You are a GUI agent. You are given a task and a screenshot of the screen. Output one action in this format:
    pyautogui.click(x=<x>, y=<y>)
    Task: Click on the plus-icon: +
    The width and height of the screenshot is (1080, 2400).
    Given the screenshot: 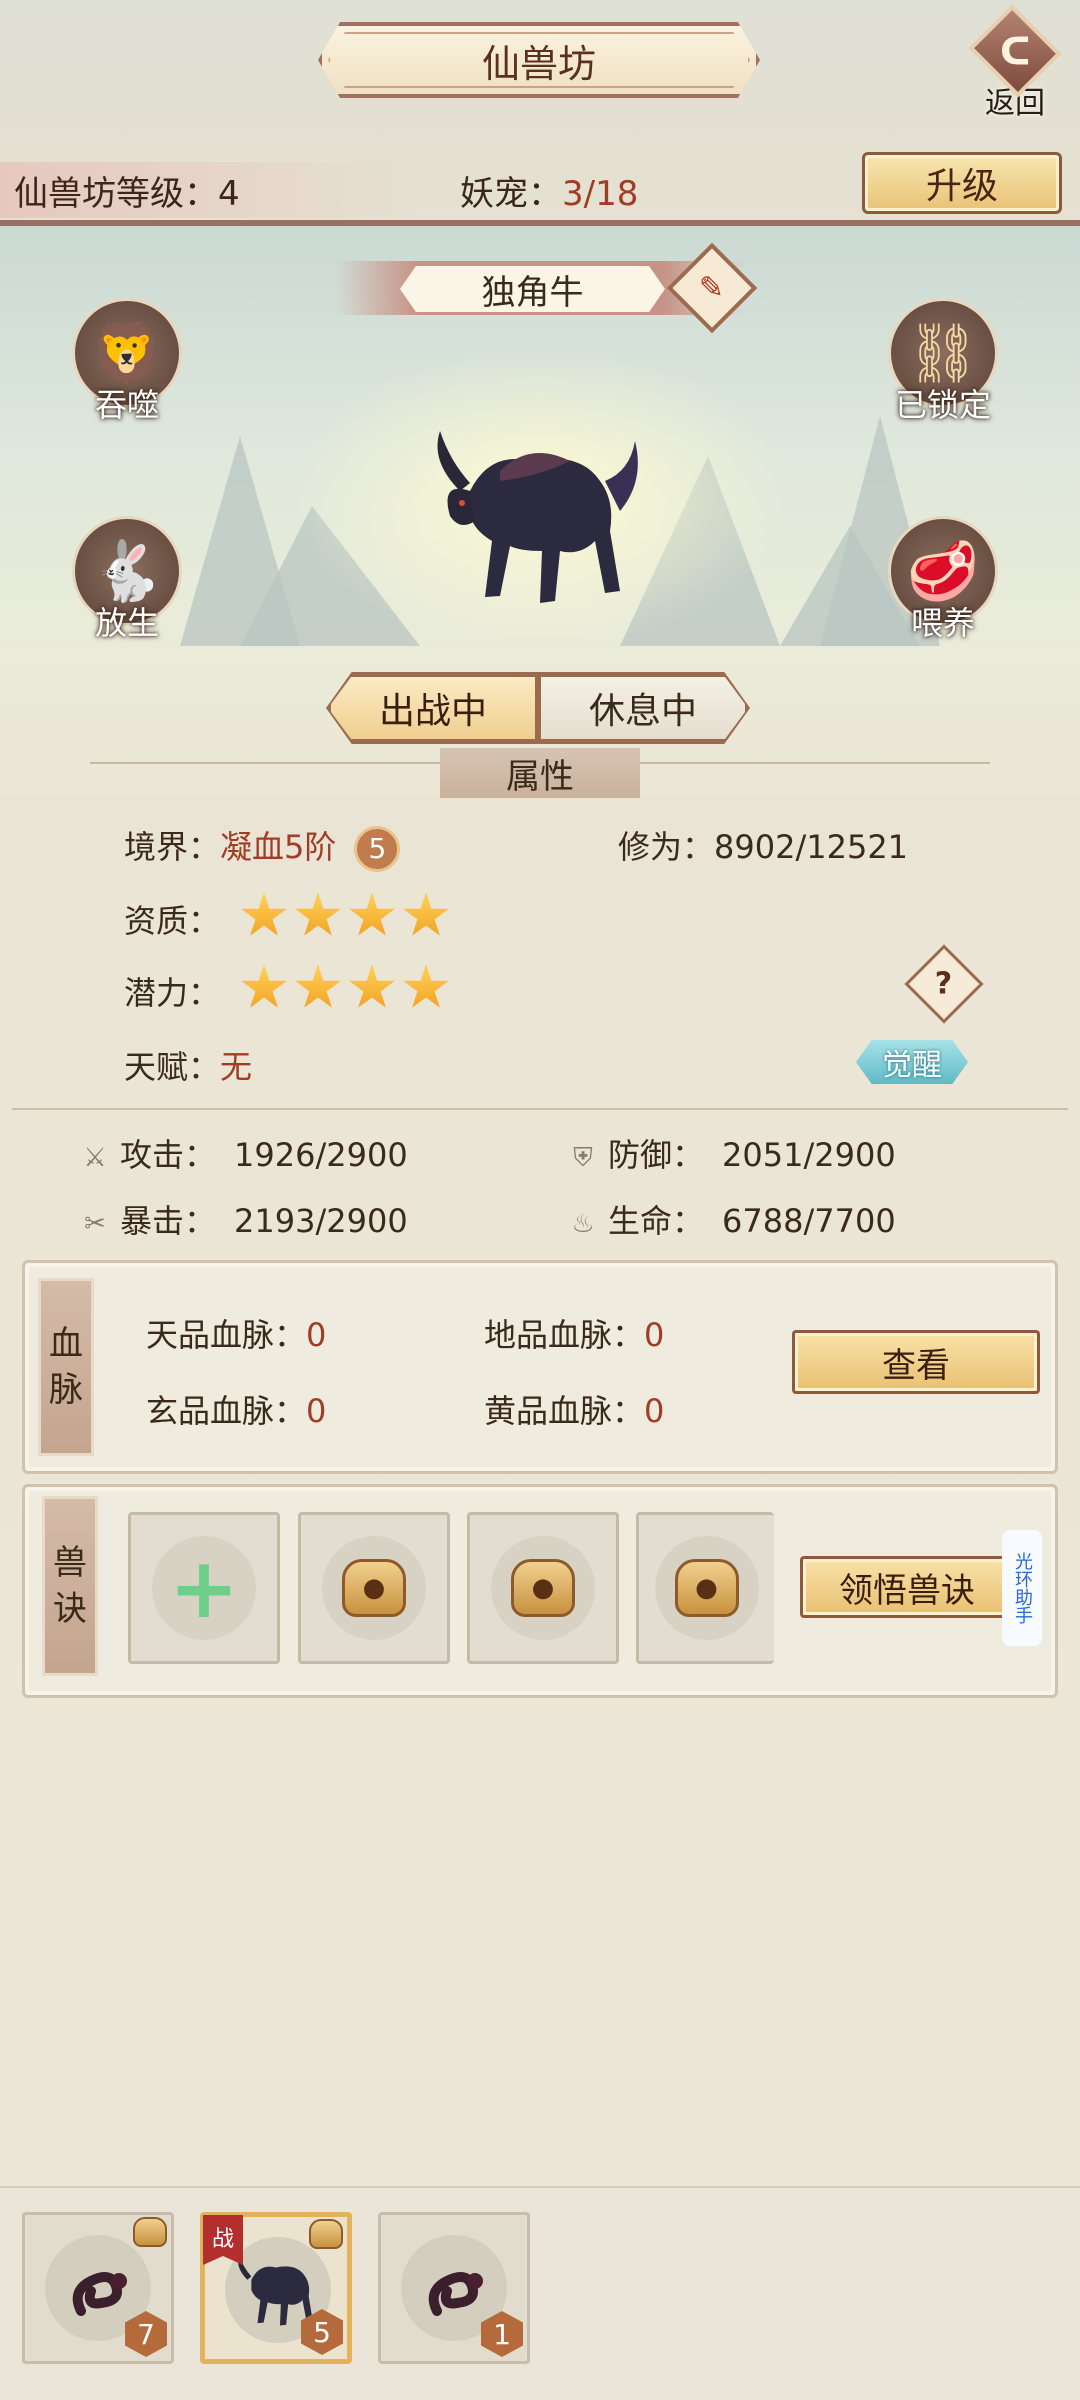 What is the action you would take?
    pyautogui.click(x=204, y=1588)
    